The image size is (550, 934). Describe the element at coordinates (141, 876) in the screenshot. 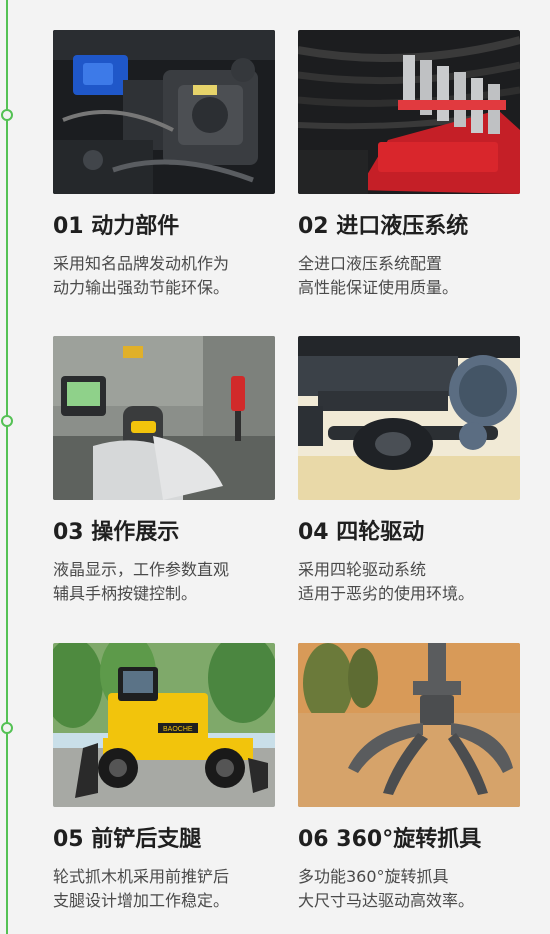

I see `feature-description-line: 轮式抓木机采用前推铲后` at that location.